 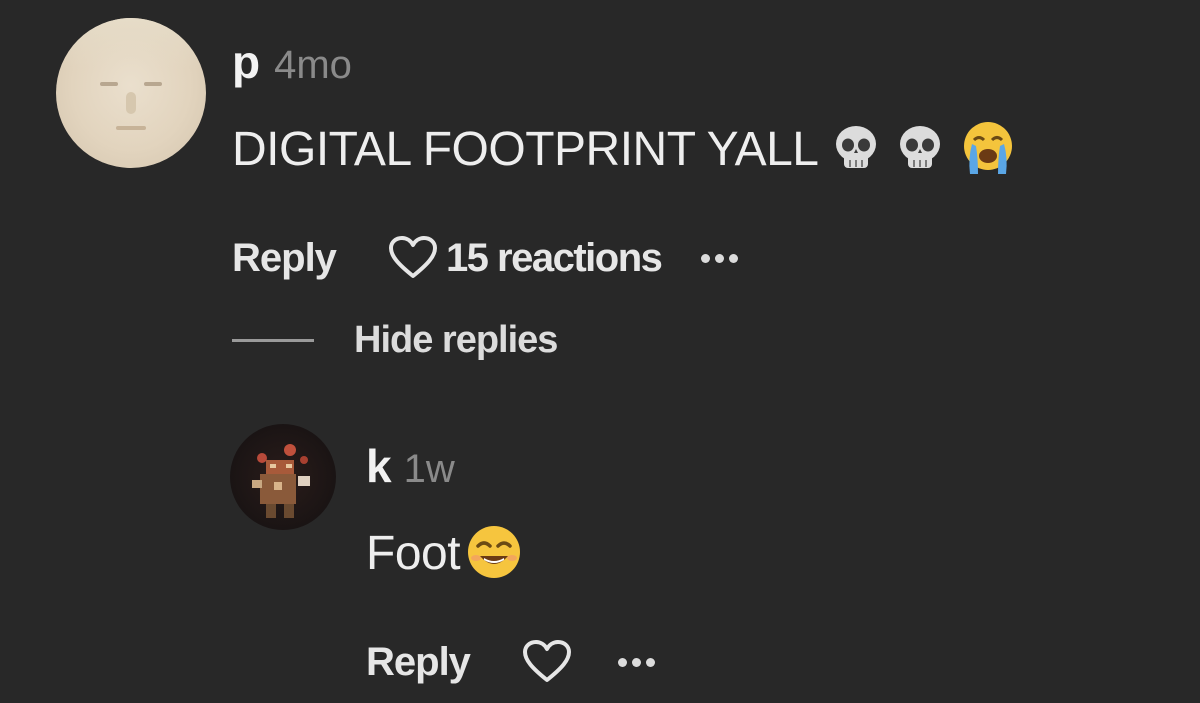 What do you see at coordinates (379, 466) in the screenshot?
I see `username: k` at bounding box center [379, 466].